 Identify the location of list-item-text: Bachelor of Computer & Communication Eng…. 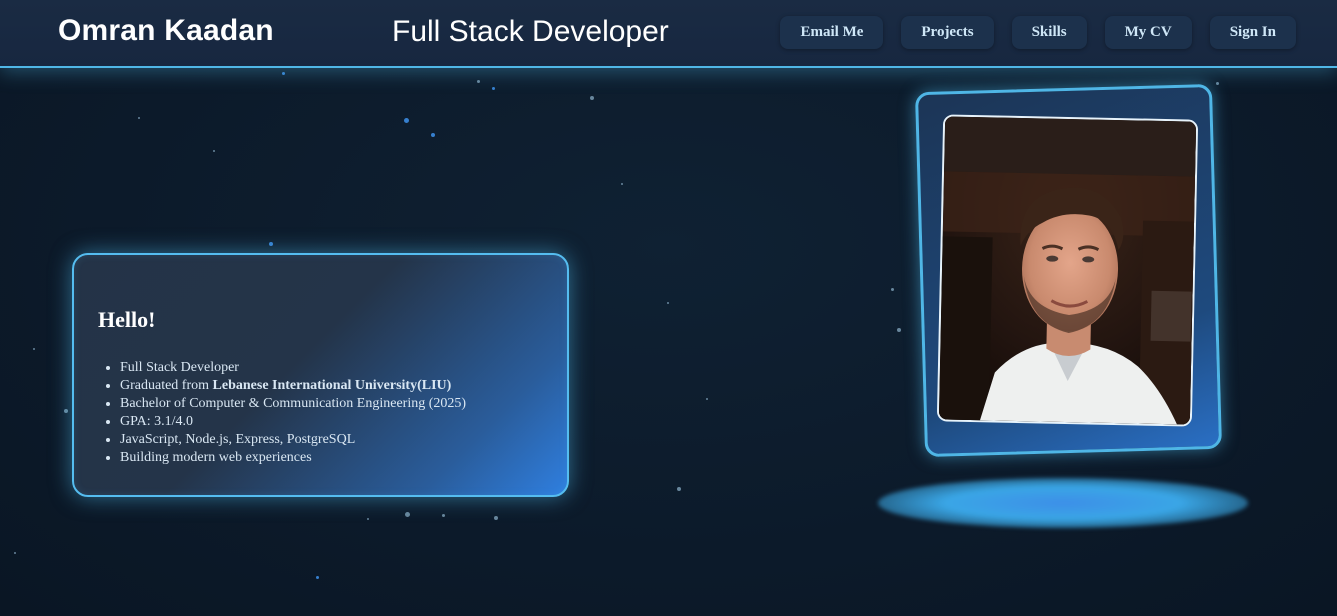
(293, 403).